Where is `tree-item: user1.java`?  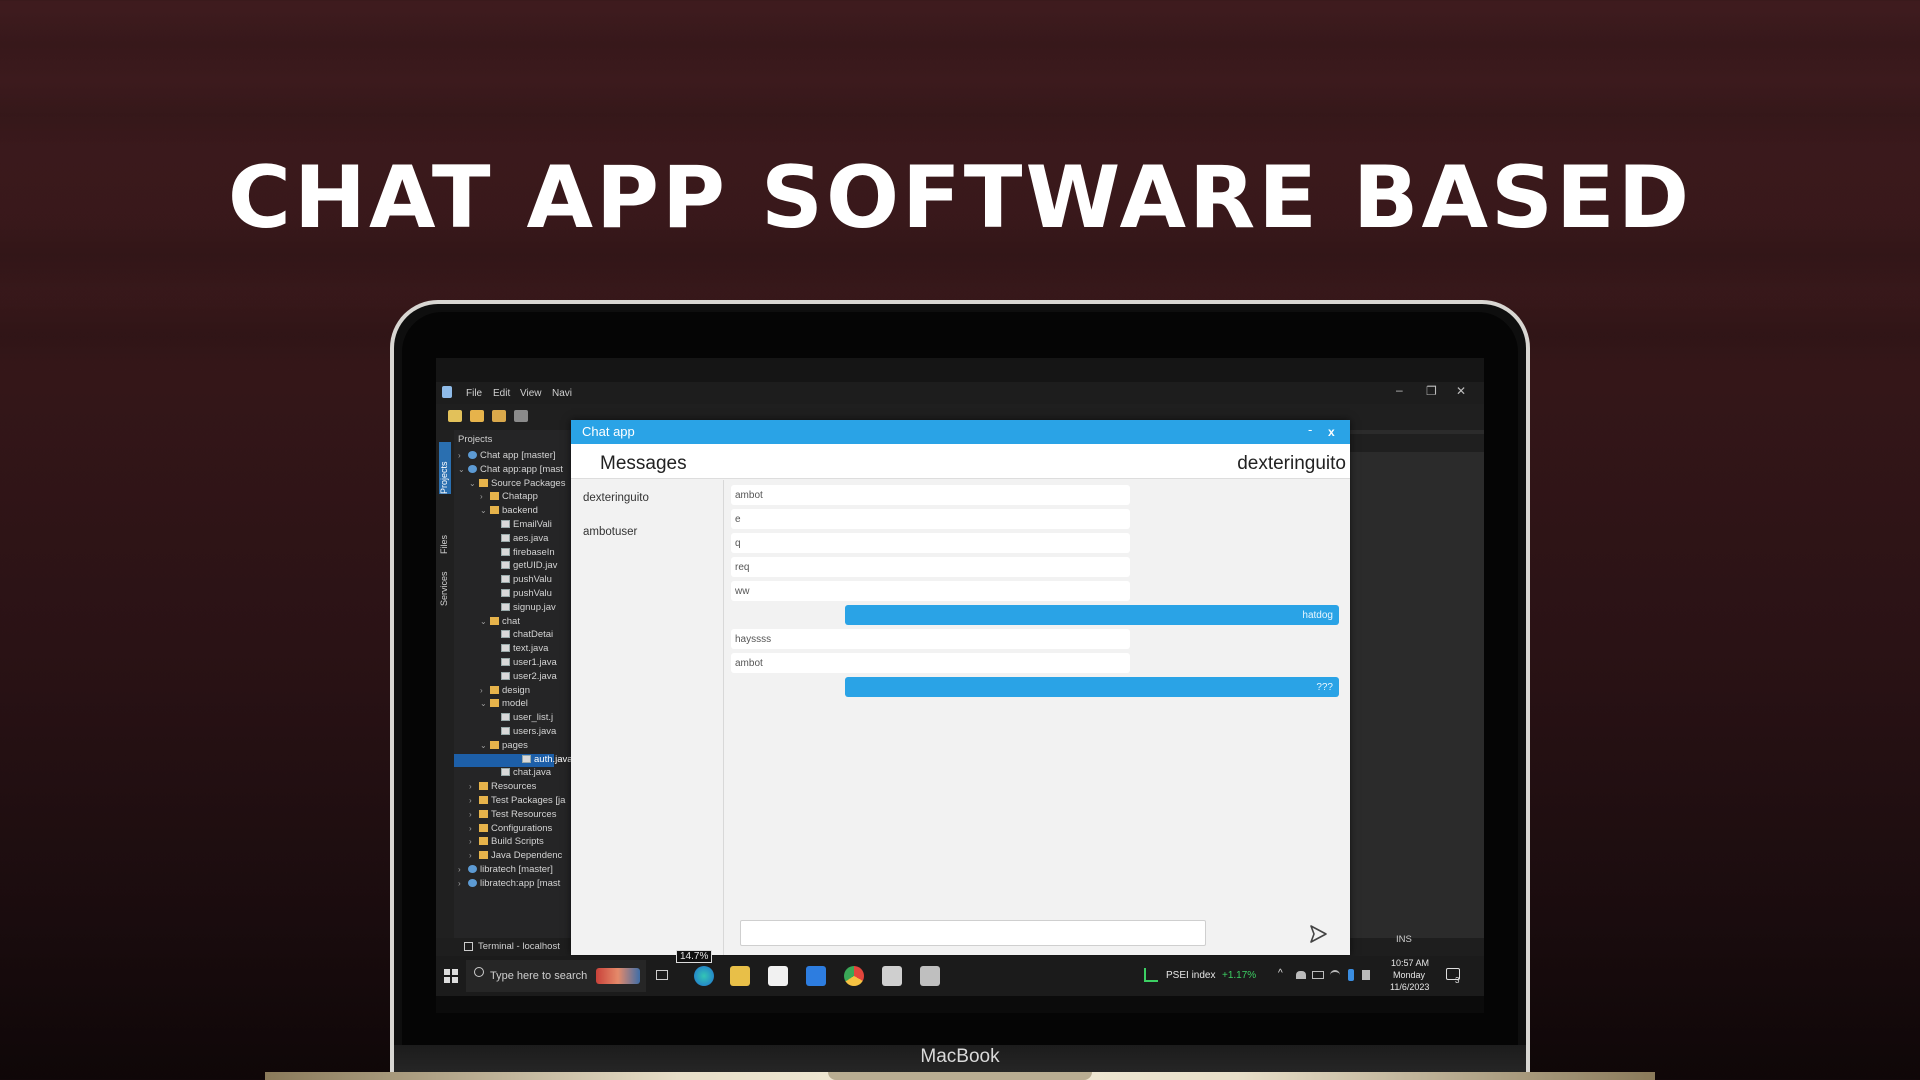
tree-item: user1.java is located at coordinates (524, 663).